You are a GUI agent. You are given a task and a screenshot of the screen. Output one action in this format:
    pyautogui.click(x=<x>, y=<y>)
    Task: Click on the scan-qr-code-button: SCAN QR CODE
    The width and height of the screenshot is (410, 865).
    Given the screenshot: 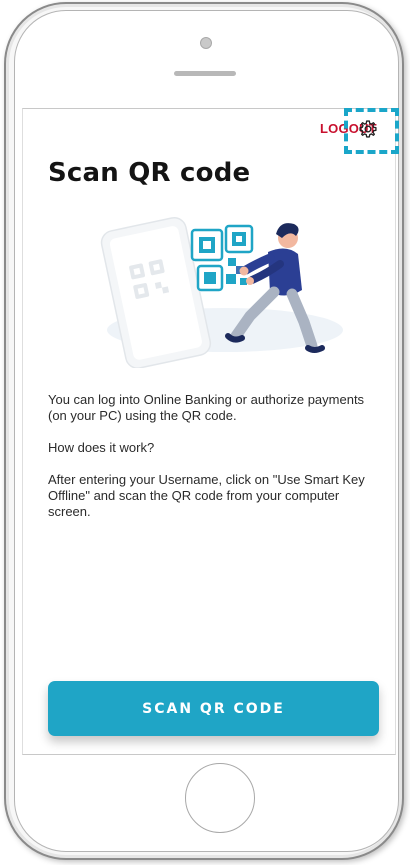 What is the action you would take?
    pyautogui.click(x=213, y=708)
    